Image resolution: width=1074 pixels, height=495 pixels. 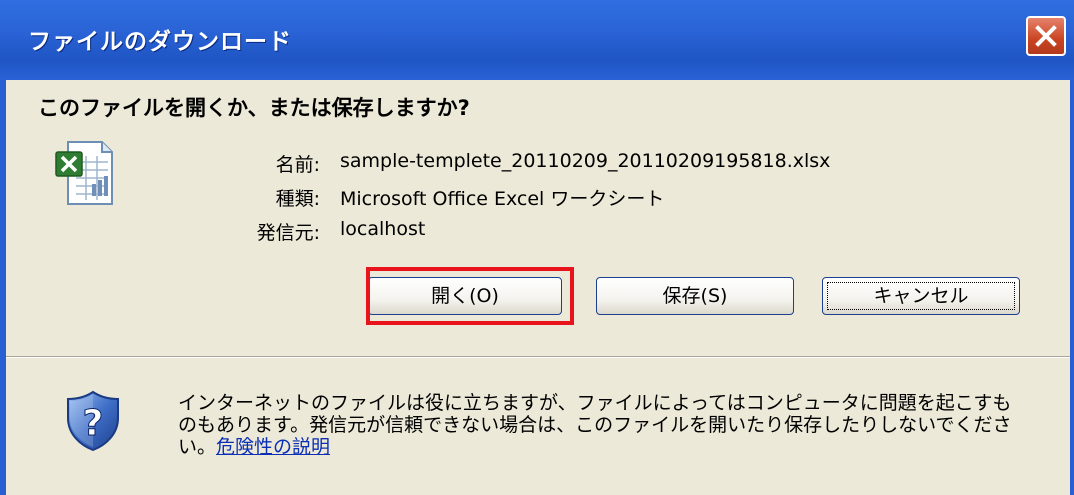 What do you see at coordinates (297, 199) in the screenshot?
I see `file-type-label: 種類:` at bounding box center [297, 199].